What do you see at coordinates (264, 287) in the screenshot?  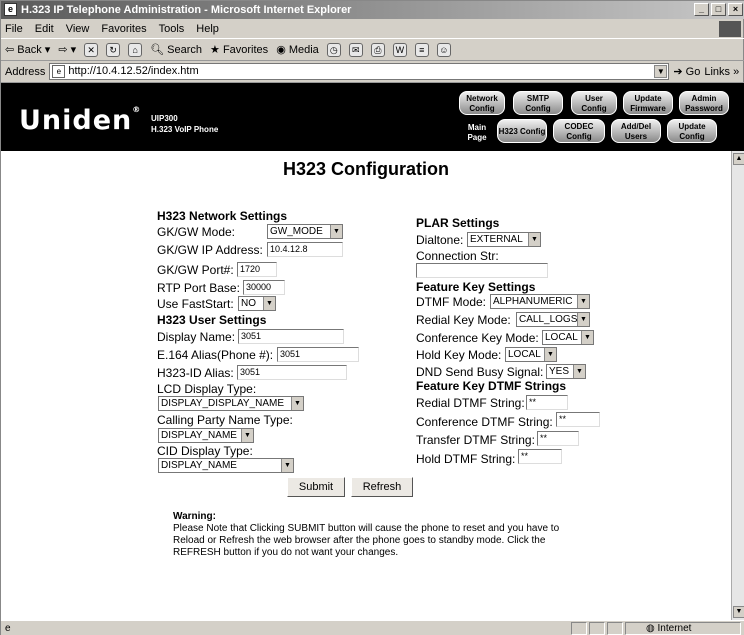 I see `rtp-port-input: 30000` at bounding box center [264, 287].